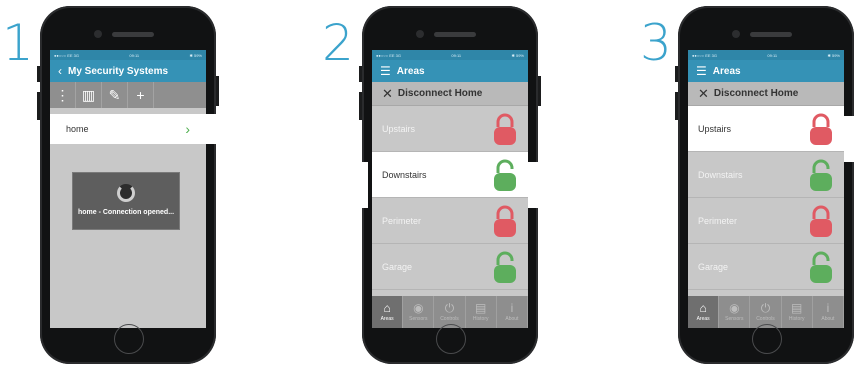 The image size is (854, 366). Describe the element at coordinates (656, 43) in the screenshot. I see `step-number-3: 3` at that location.